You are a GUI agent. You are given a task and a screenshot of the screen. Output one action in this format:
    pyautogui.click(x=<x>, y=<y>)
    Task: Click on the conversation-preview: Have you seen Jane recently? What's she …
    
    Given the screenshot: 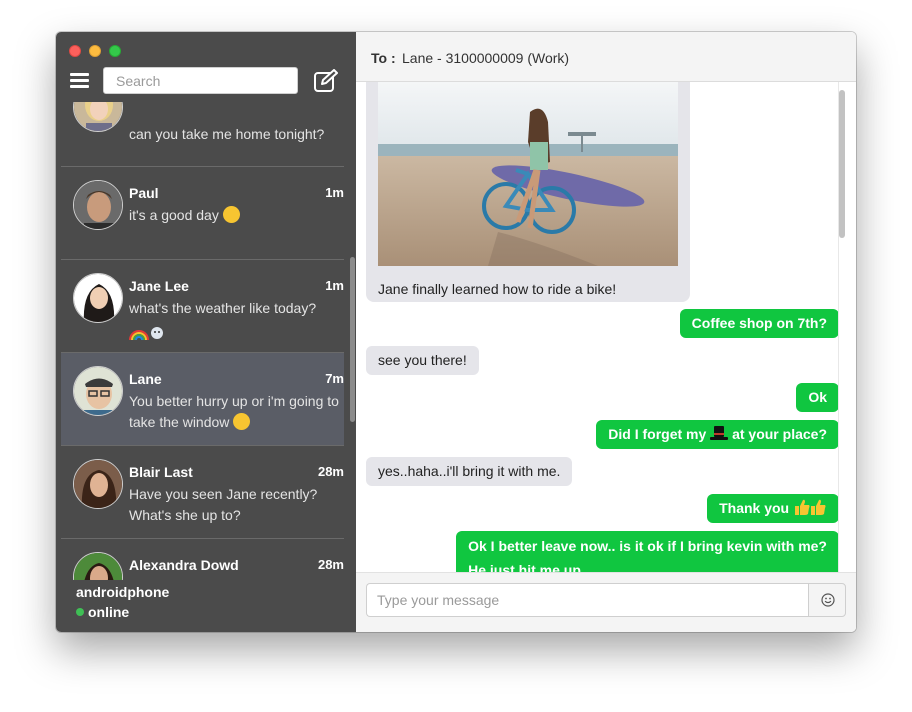 What is the action you would take?
    pyautogui.click(x=223, y=504)
    